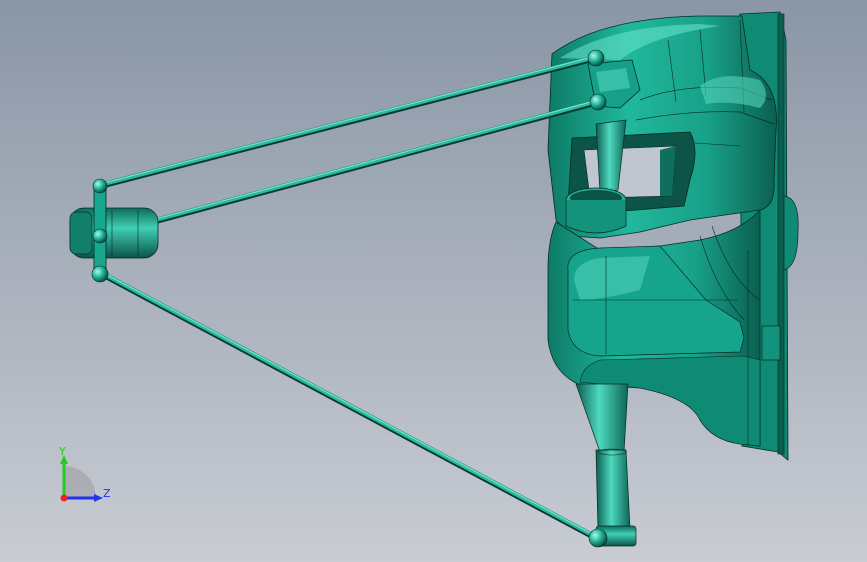  What do you see at coordinates (107, 493) in the screenshot?
I see `z-axis-label: Z` at bounding box center [107, 493].